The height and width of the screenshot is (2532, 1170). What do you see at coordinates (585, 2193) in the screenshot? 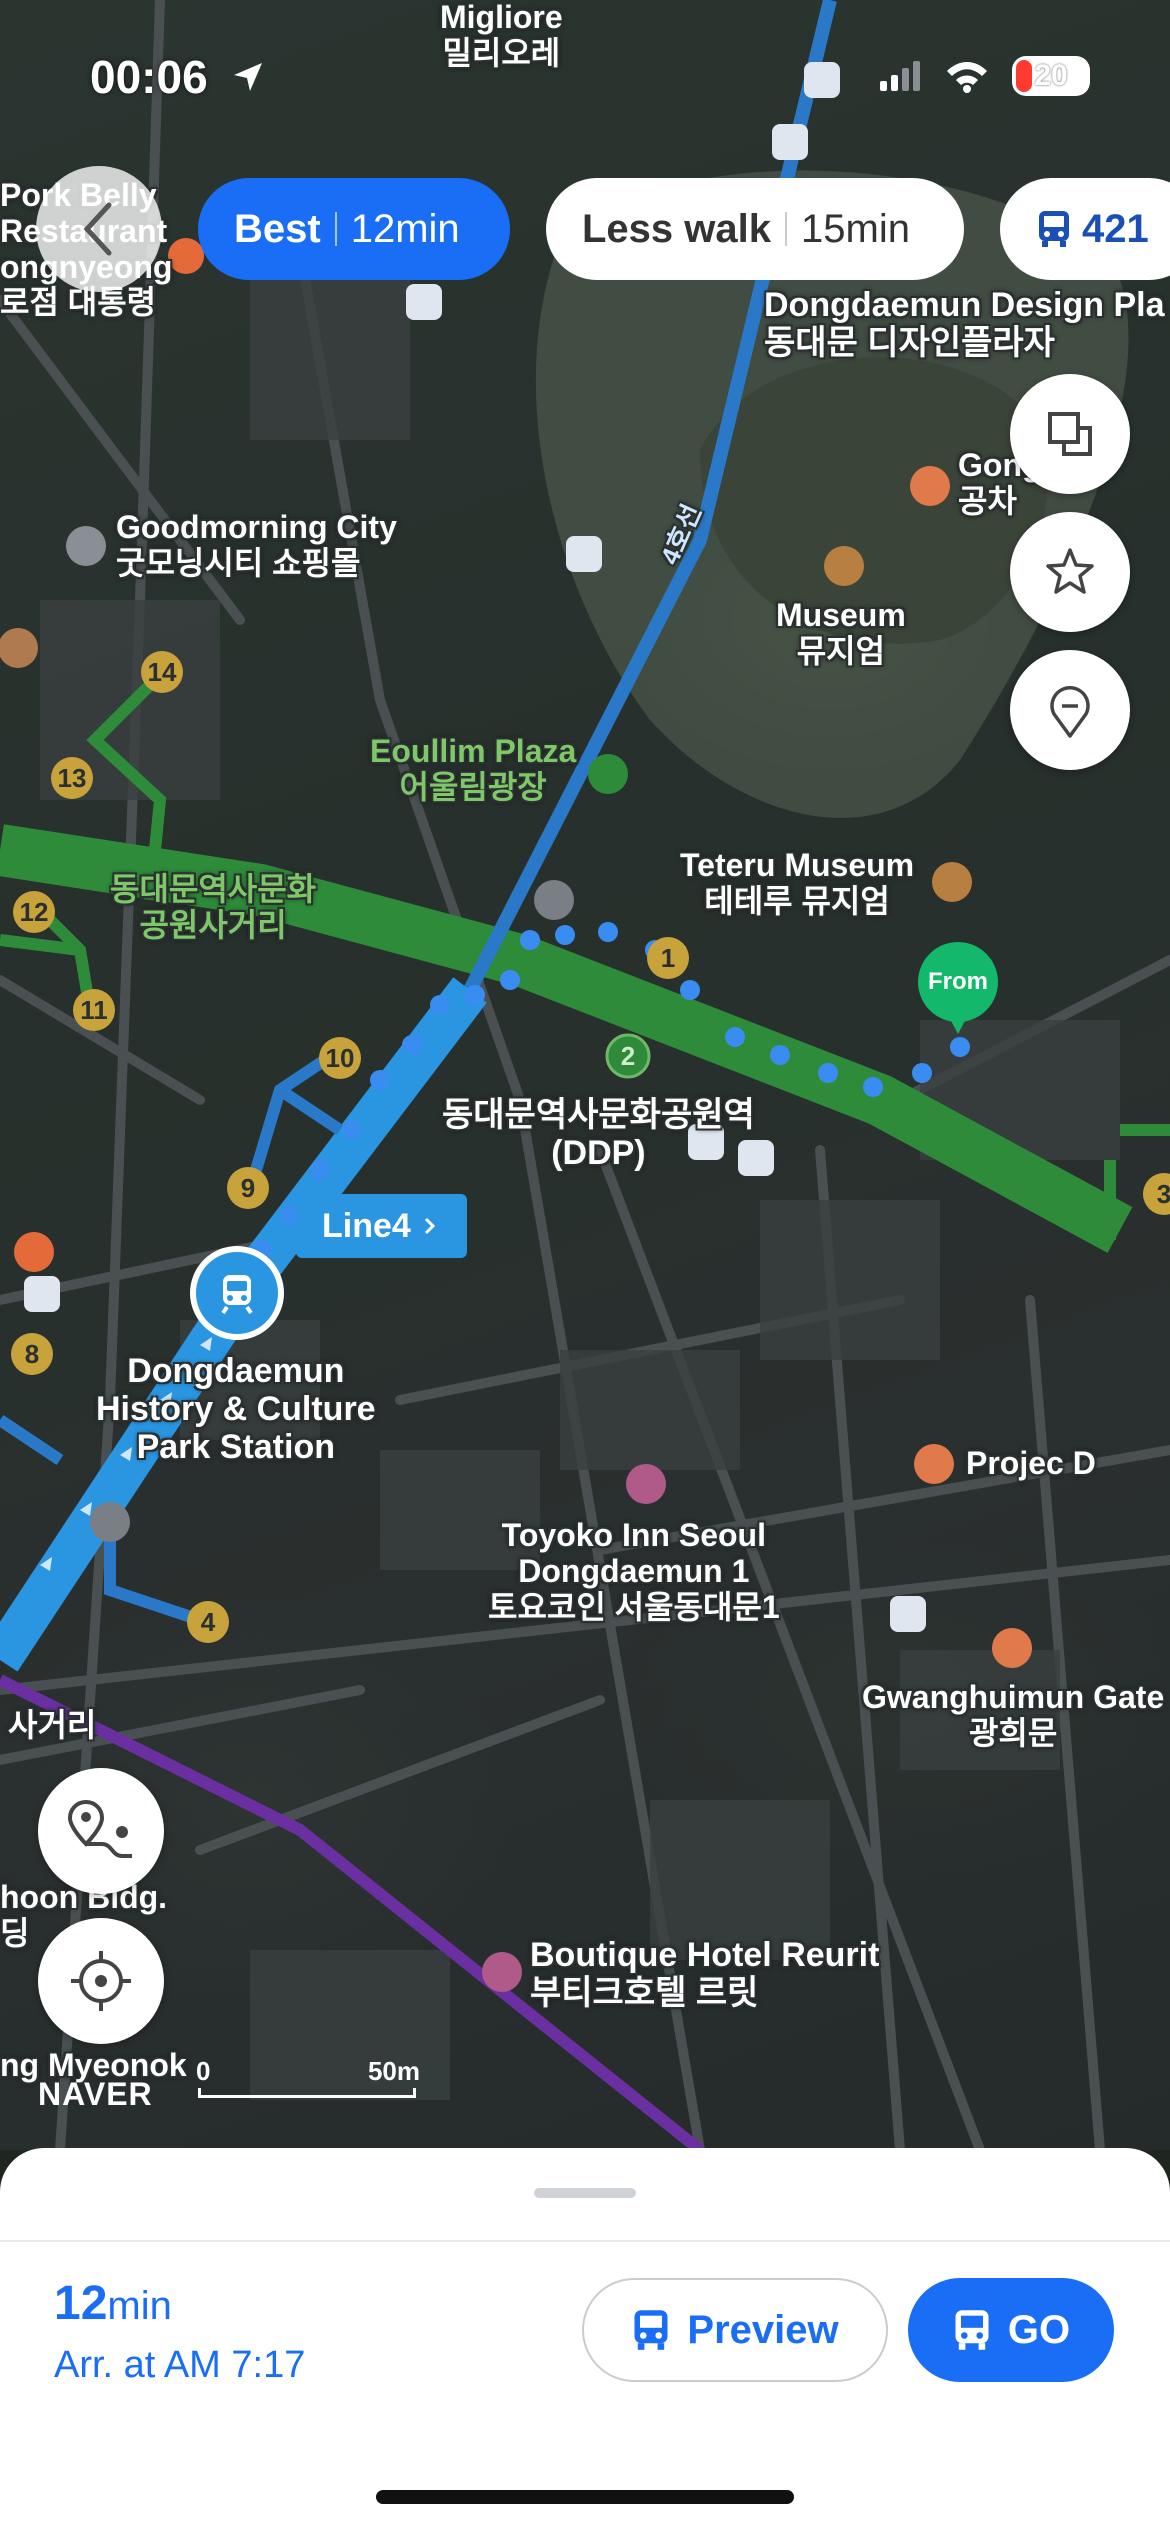
I see `sheet-handle` at bounding box center [585, 2193].